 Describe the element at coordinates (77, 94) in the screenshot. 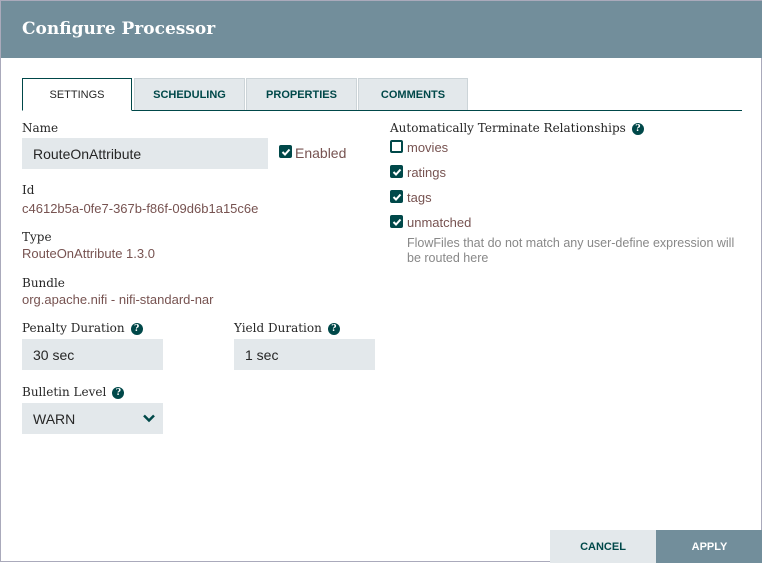

I see `tab-settings: SETTINGS` at that location.